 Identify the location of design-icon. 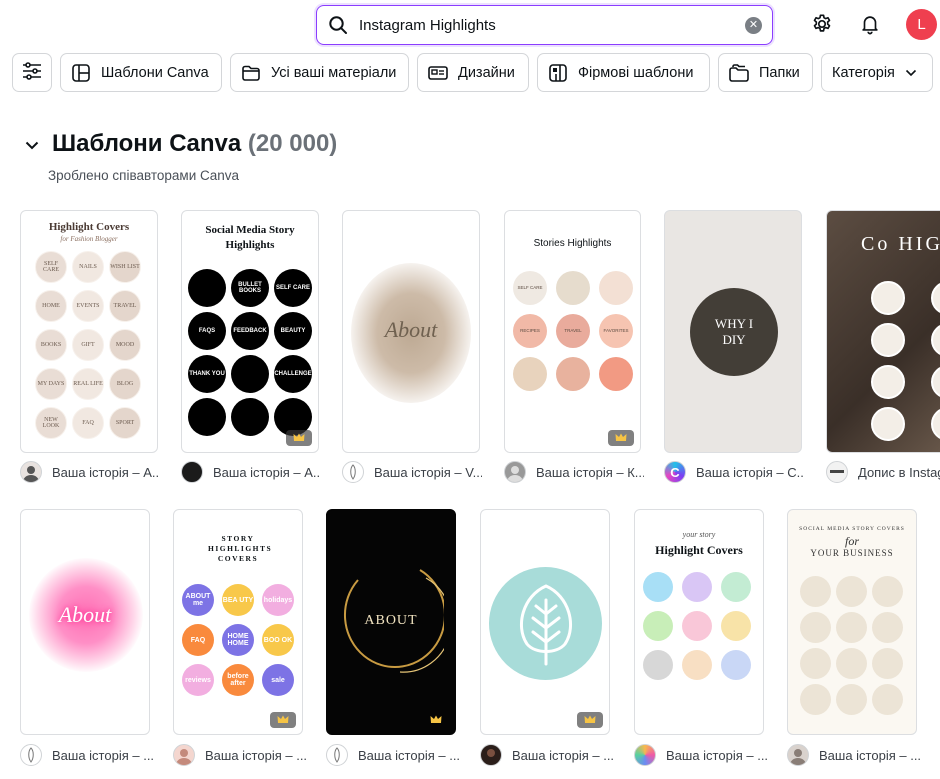
(438, 73).